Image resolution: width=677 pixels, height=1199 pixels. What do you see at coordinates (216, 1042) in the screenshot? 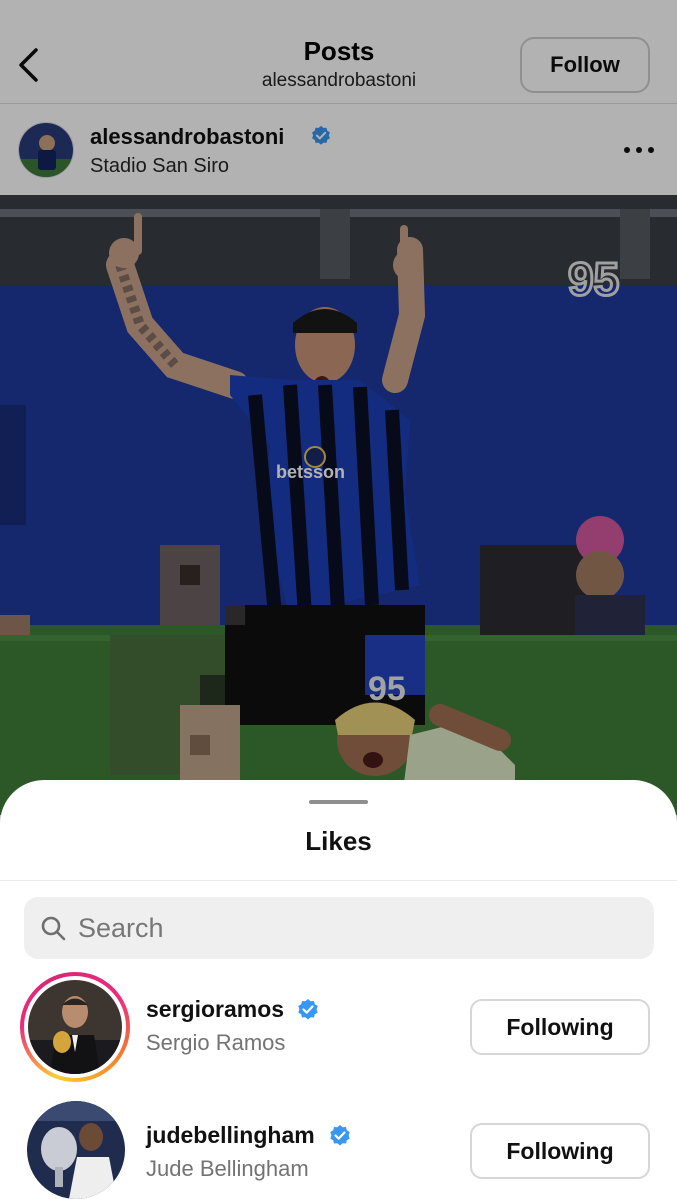
I see `liker-full-name: Sergio Ramos` at bounding box center [216, 1042].